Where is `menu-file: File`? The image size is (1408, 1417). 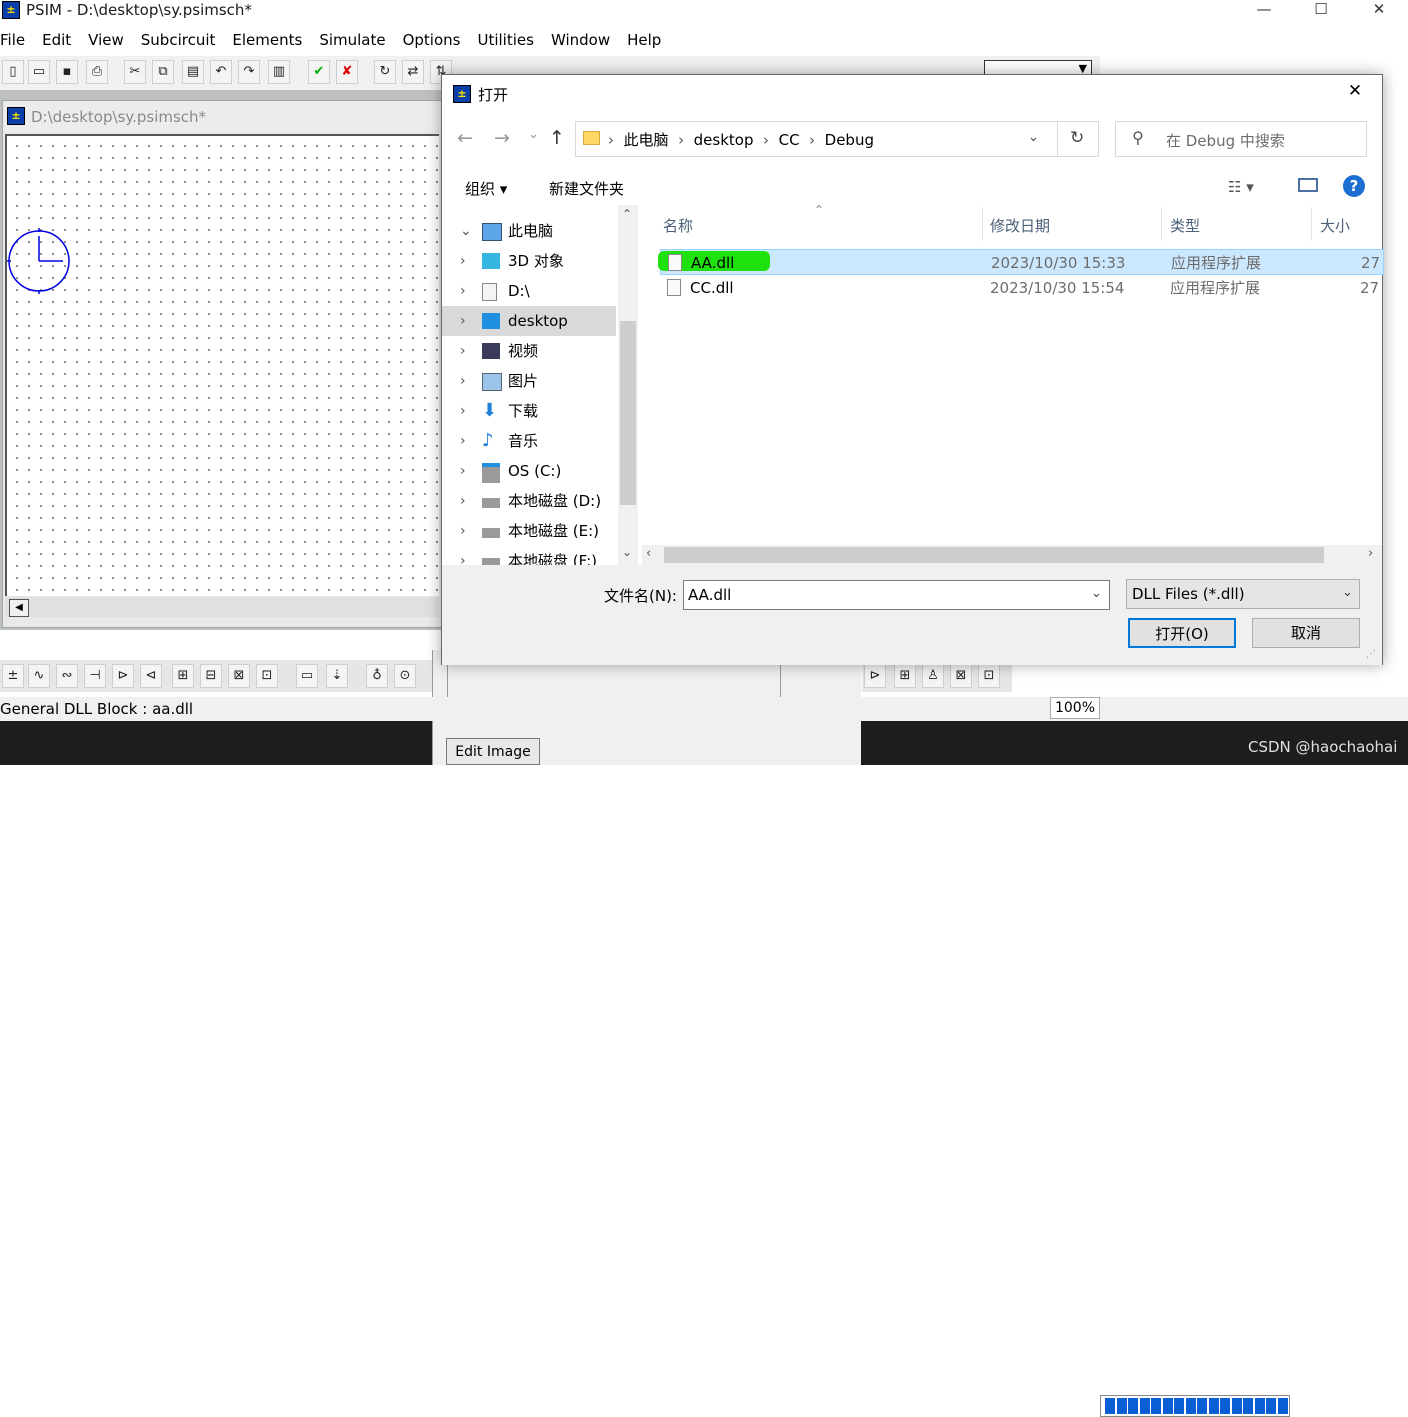
menu-file: File is located at coordinates (16, 40).